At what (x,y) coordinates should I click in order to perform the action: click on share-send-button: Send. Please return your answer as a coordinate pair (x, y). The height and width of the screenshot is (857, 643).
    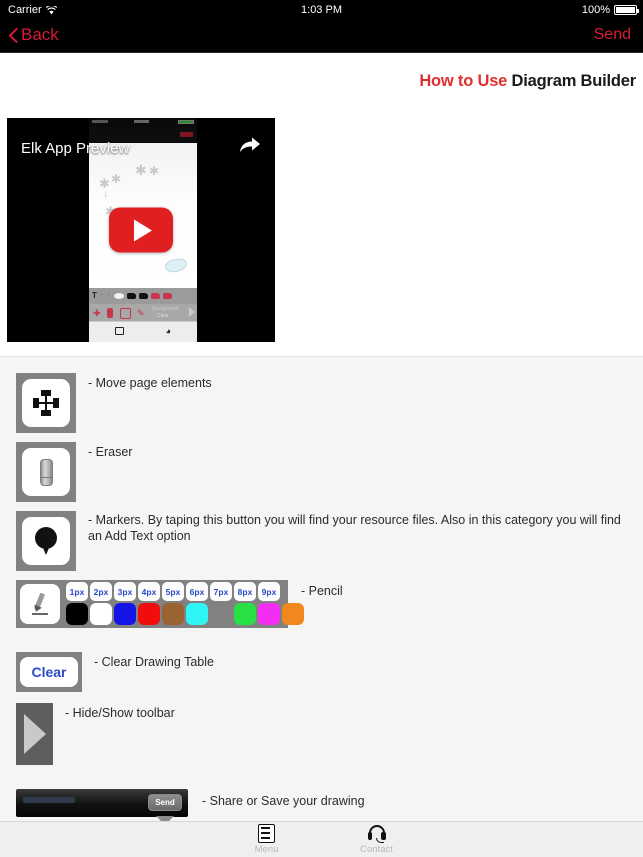
    Looking at the image, I should click on (165, 802).